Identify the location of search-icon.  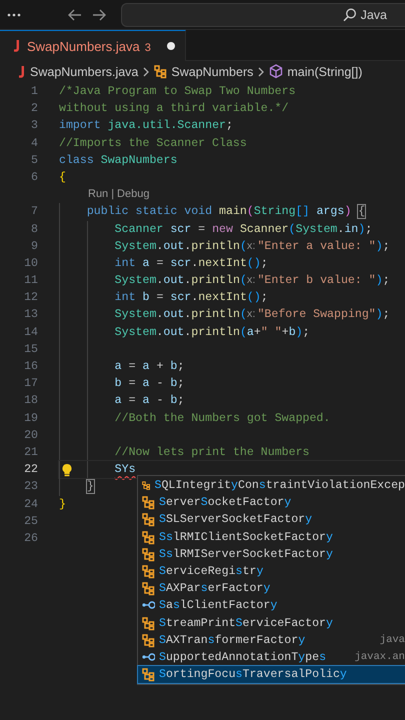
(349, 15).